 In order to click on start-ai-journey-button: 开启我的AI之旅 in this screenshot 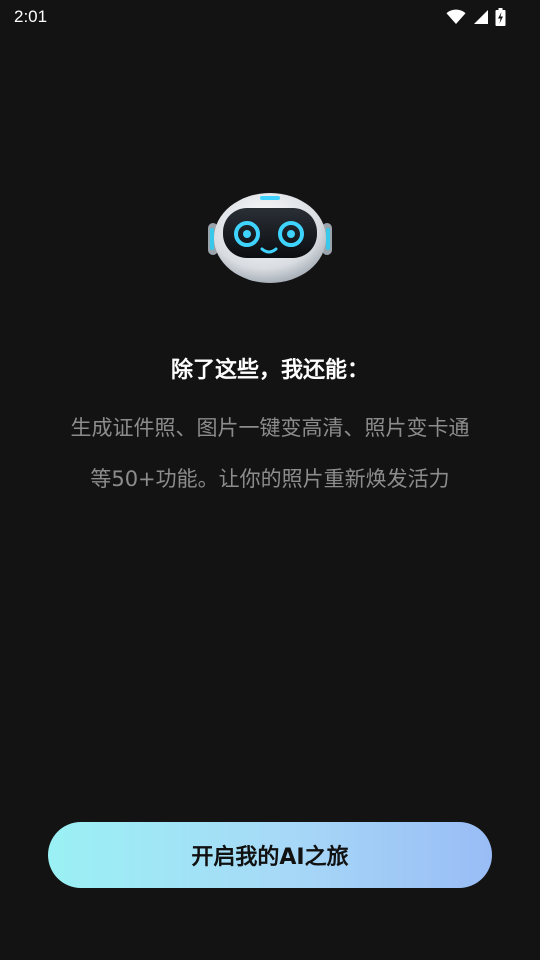, I will do `click(270, 855)`.